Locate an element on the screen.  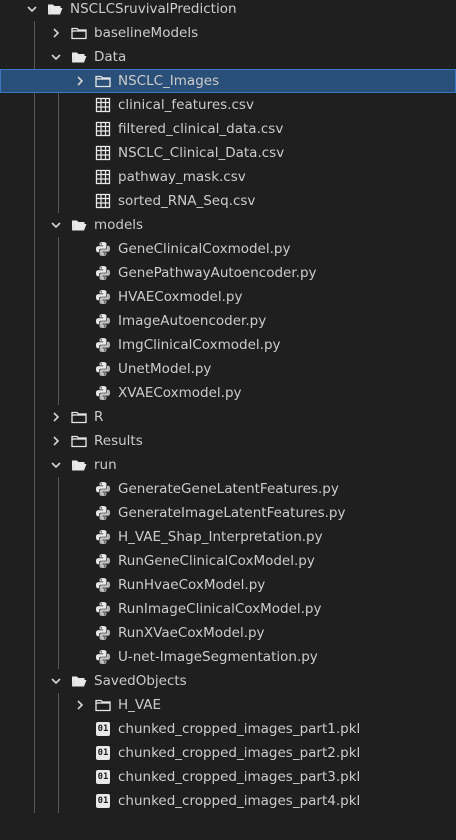
tree-item-label: H_VAE is located at coordinates (140, 705).